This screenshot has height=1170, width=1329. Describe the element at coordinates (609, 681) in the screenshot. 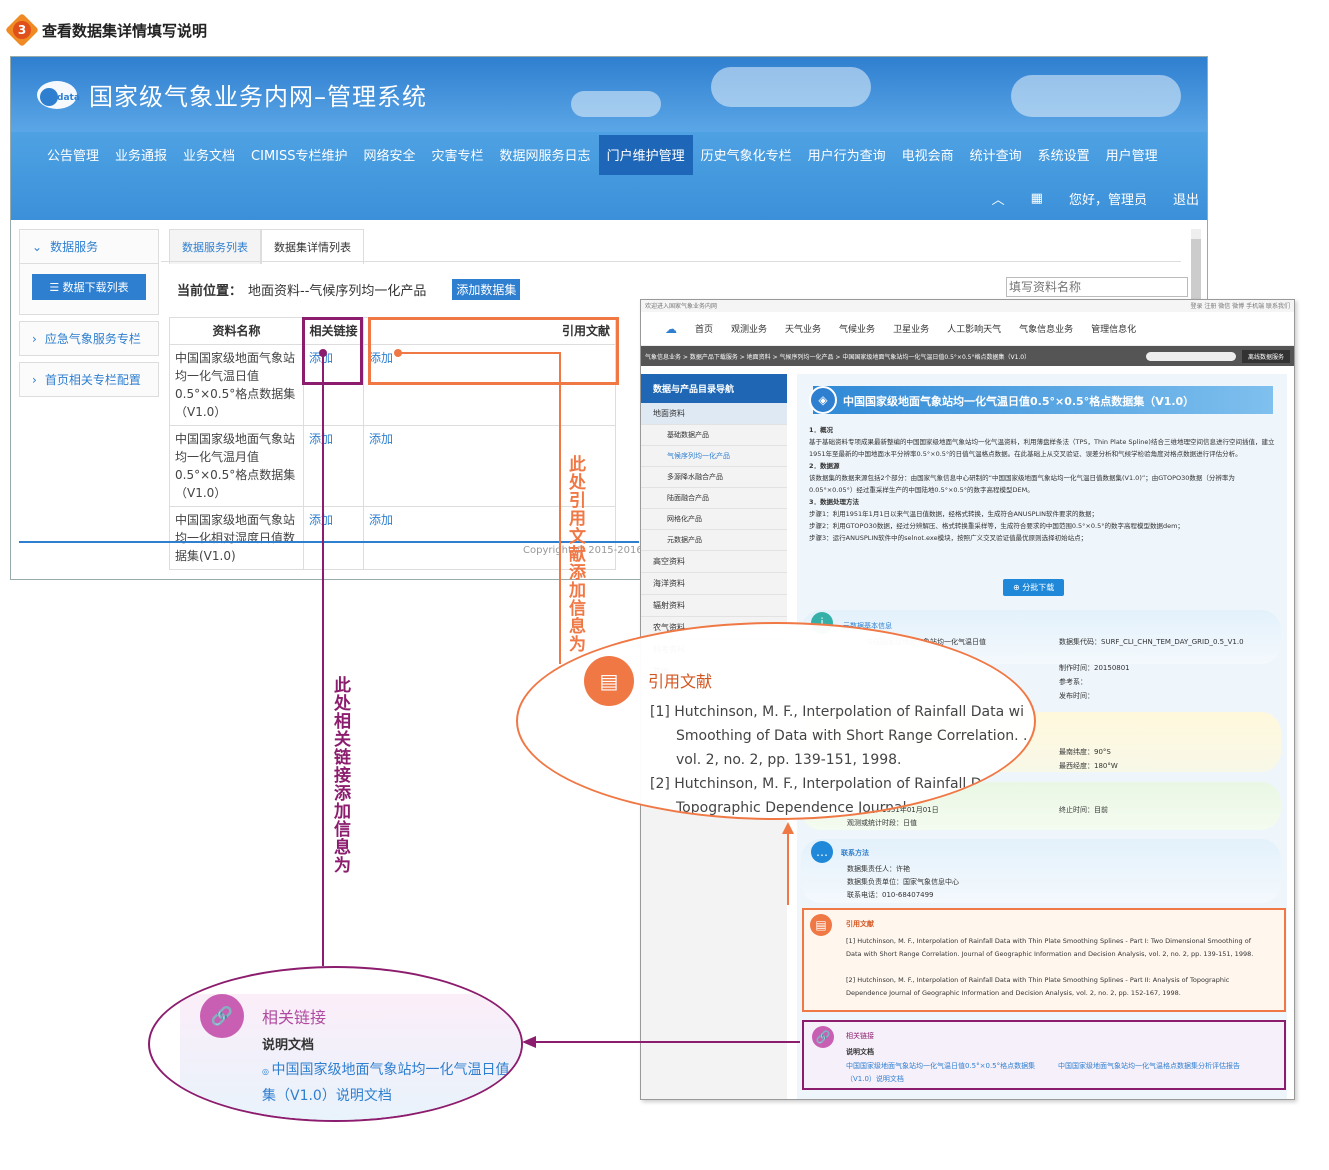

I see `document-icon: ▤` at that location.